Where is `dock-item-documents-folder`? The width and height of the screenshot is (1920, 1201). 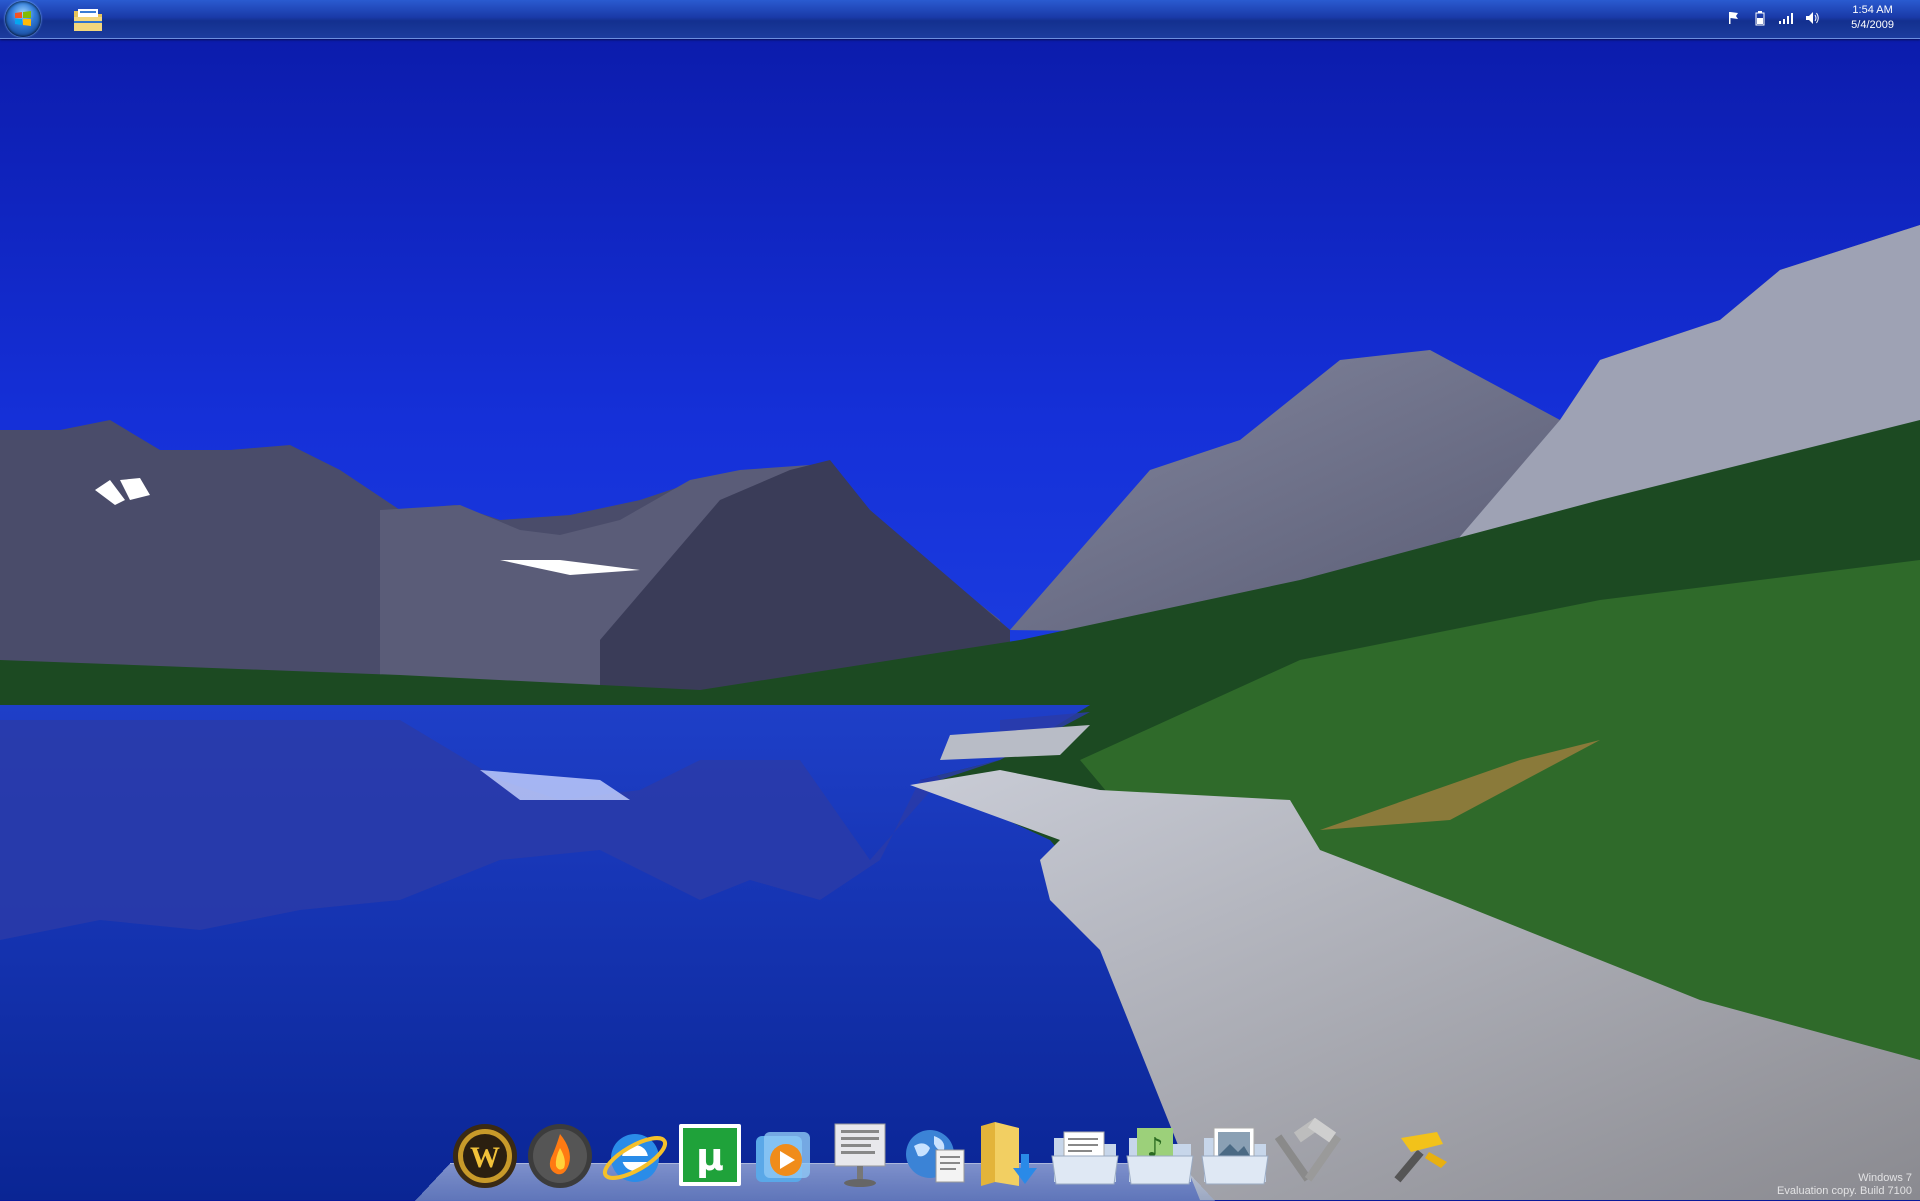
dock-item-documents-folder is located at coordinates (1085, 1154).